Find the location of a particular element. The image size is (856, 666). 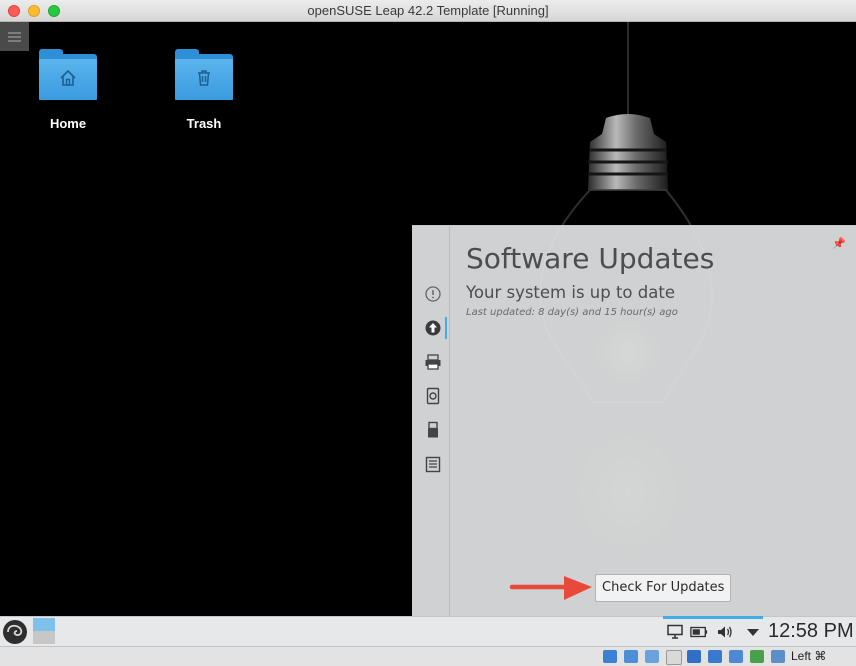

virtual-desktop-pager is located at coordinates (44, 631).